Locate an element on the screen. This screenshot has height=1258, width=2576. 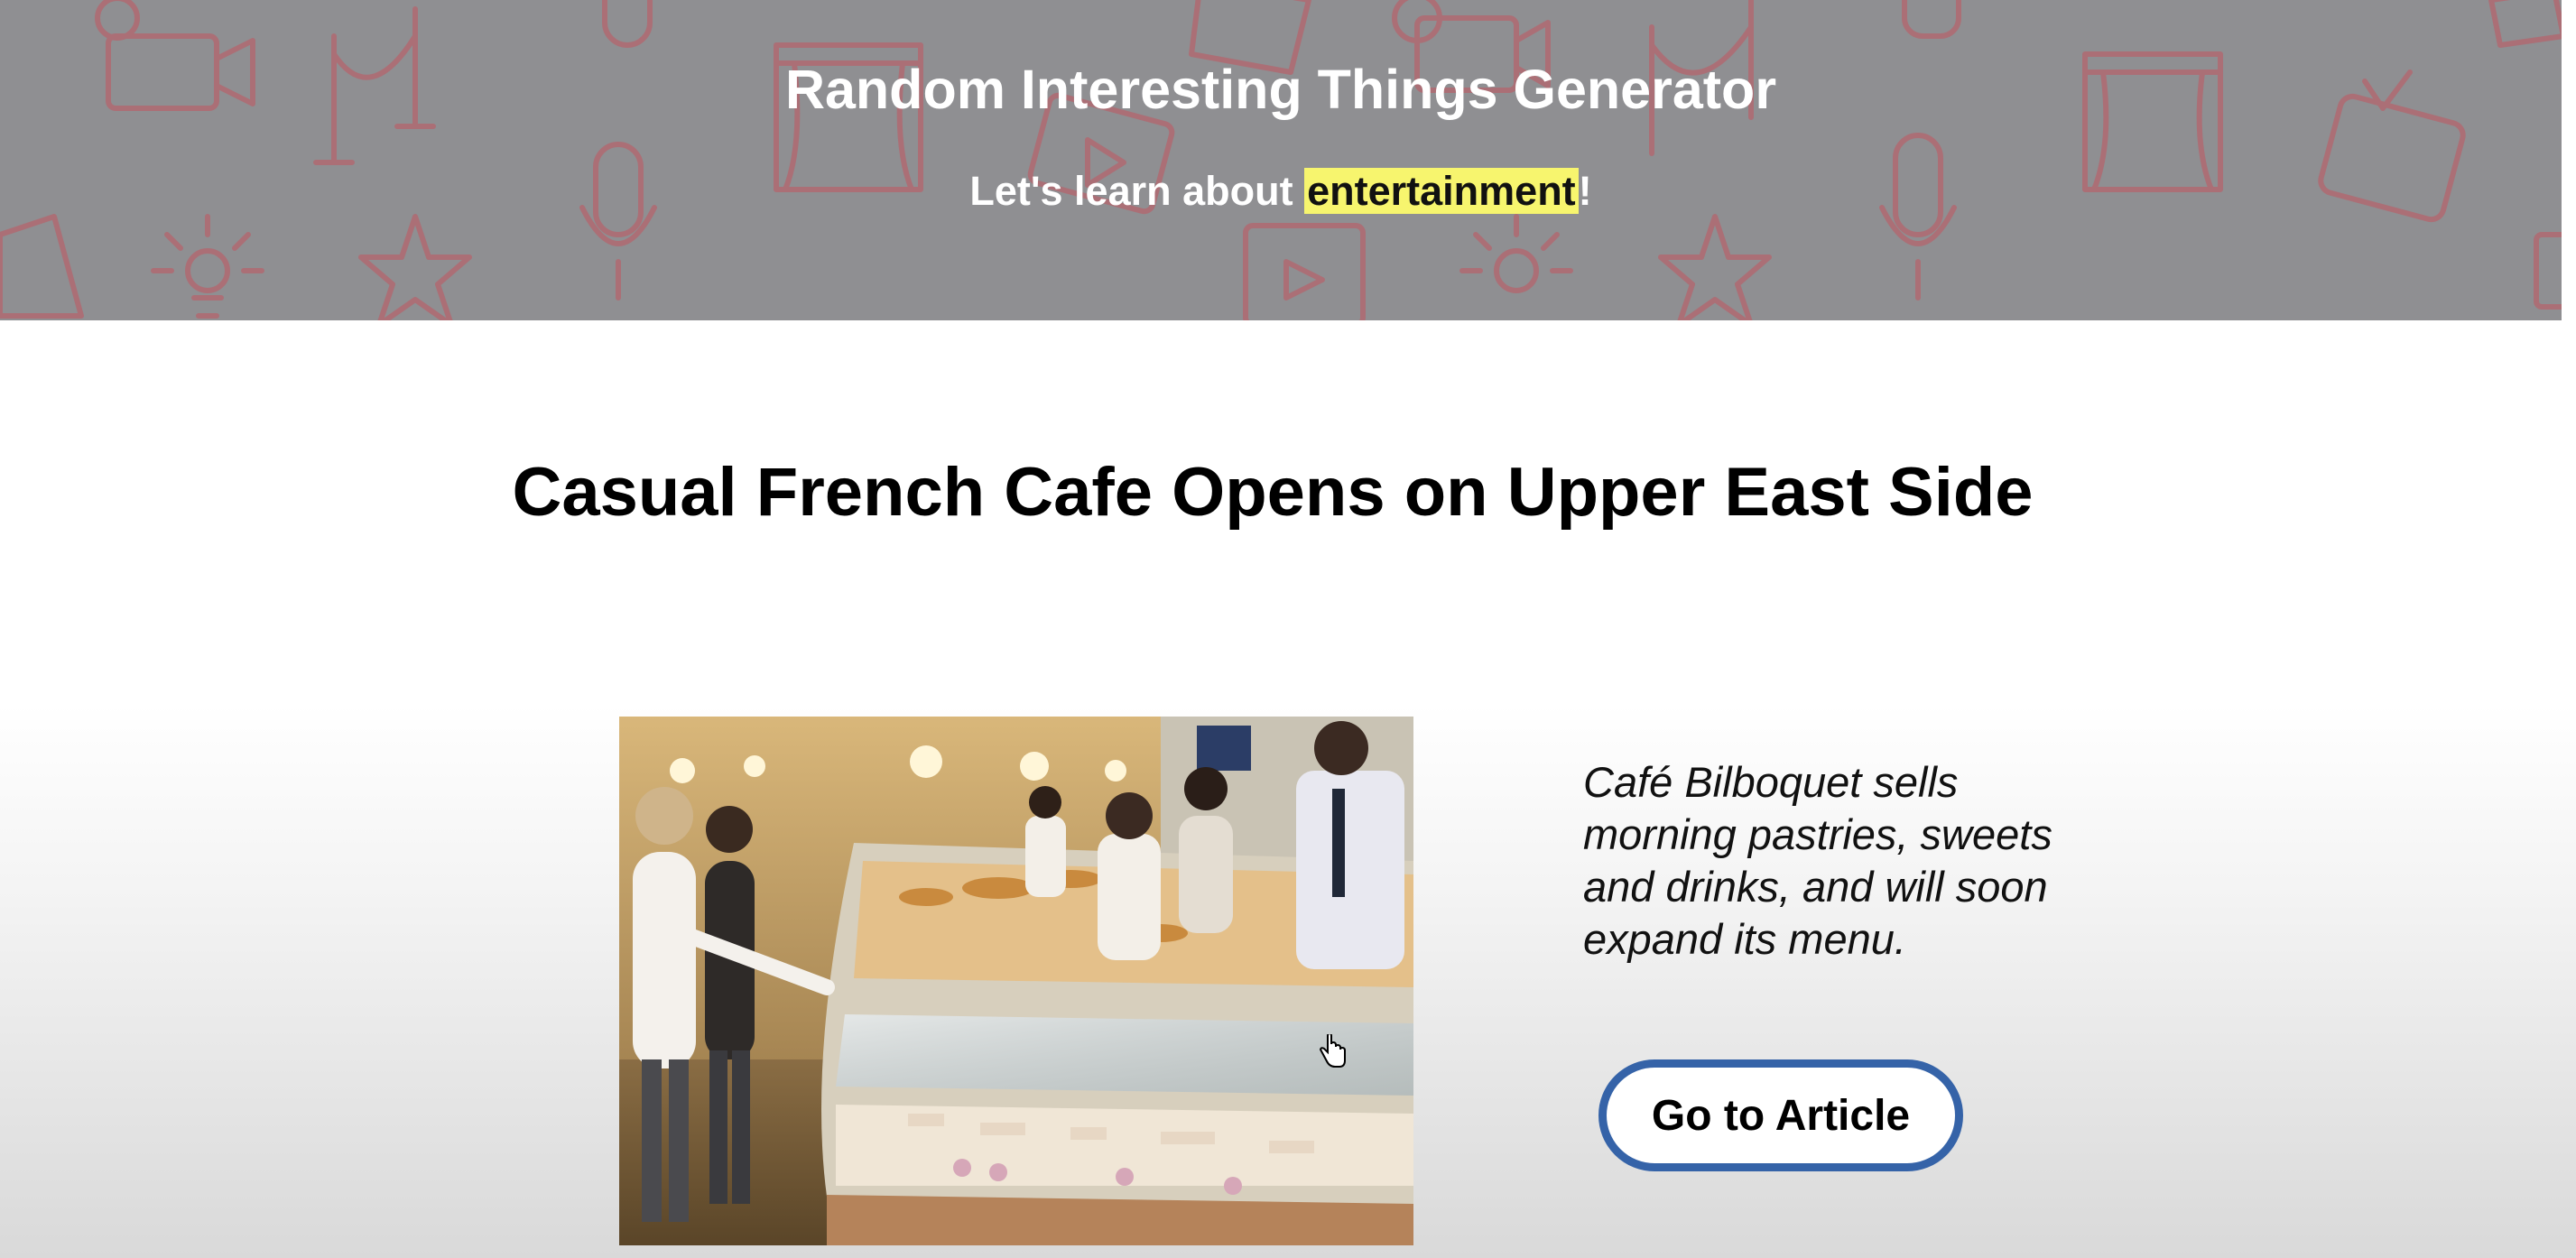
site-subtitle: Let's learn about entertainment! is located at coordinates (1281, 191).